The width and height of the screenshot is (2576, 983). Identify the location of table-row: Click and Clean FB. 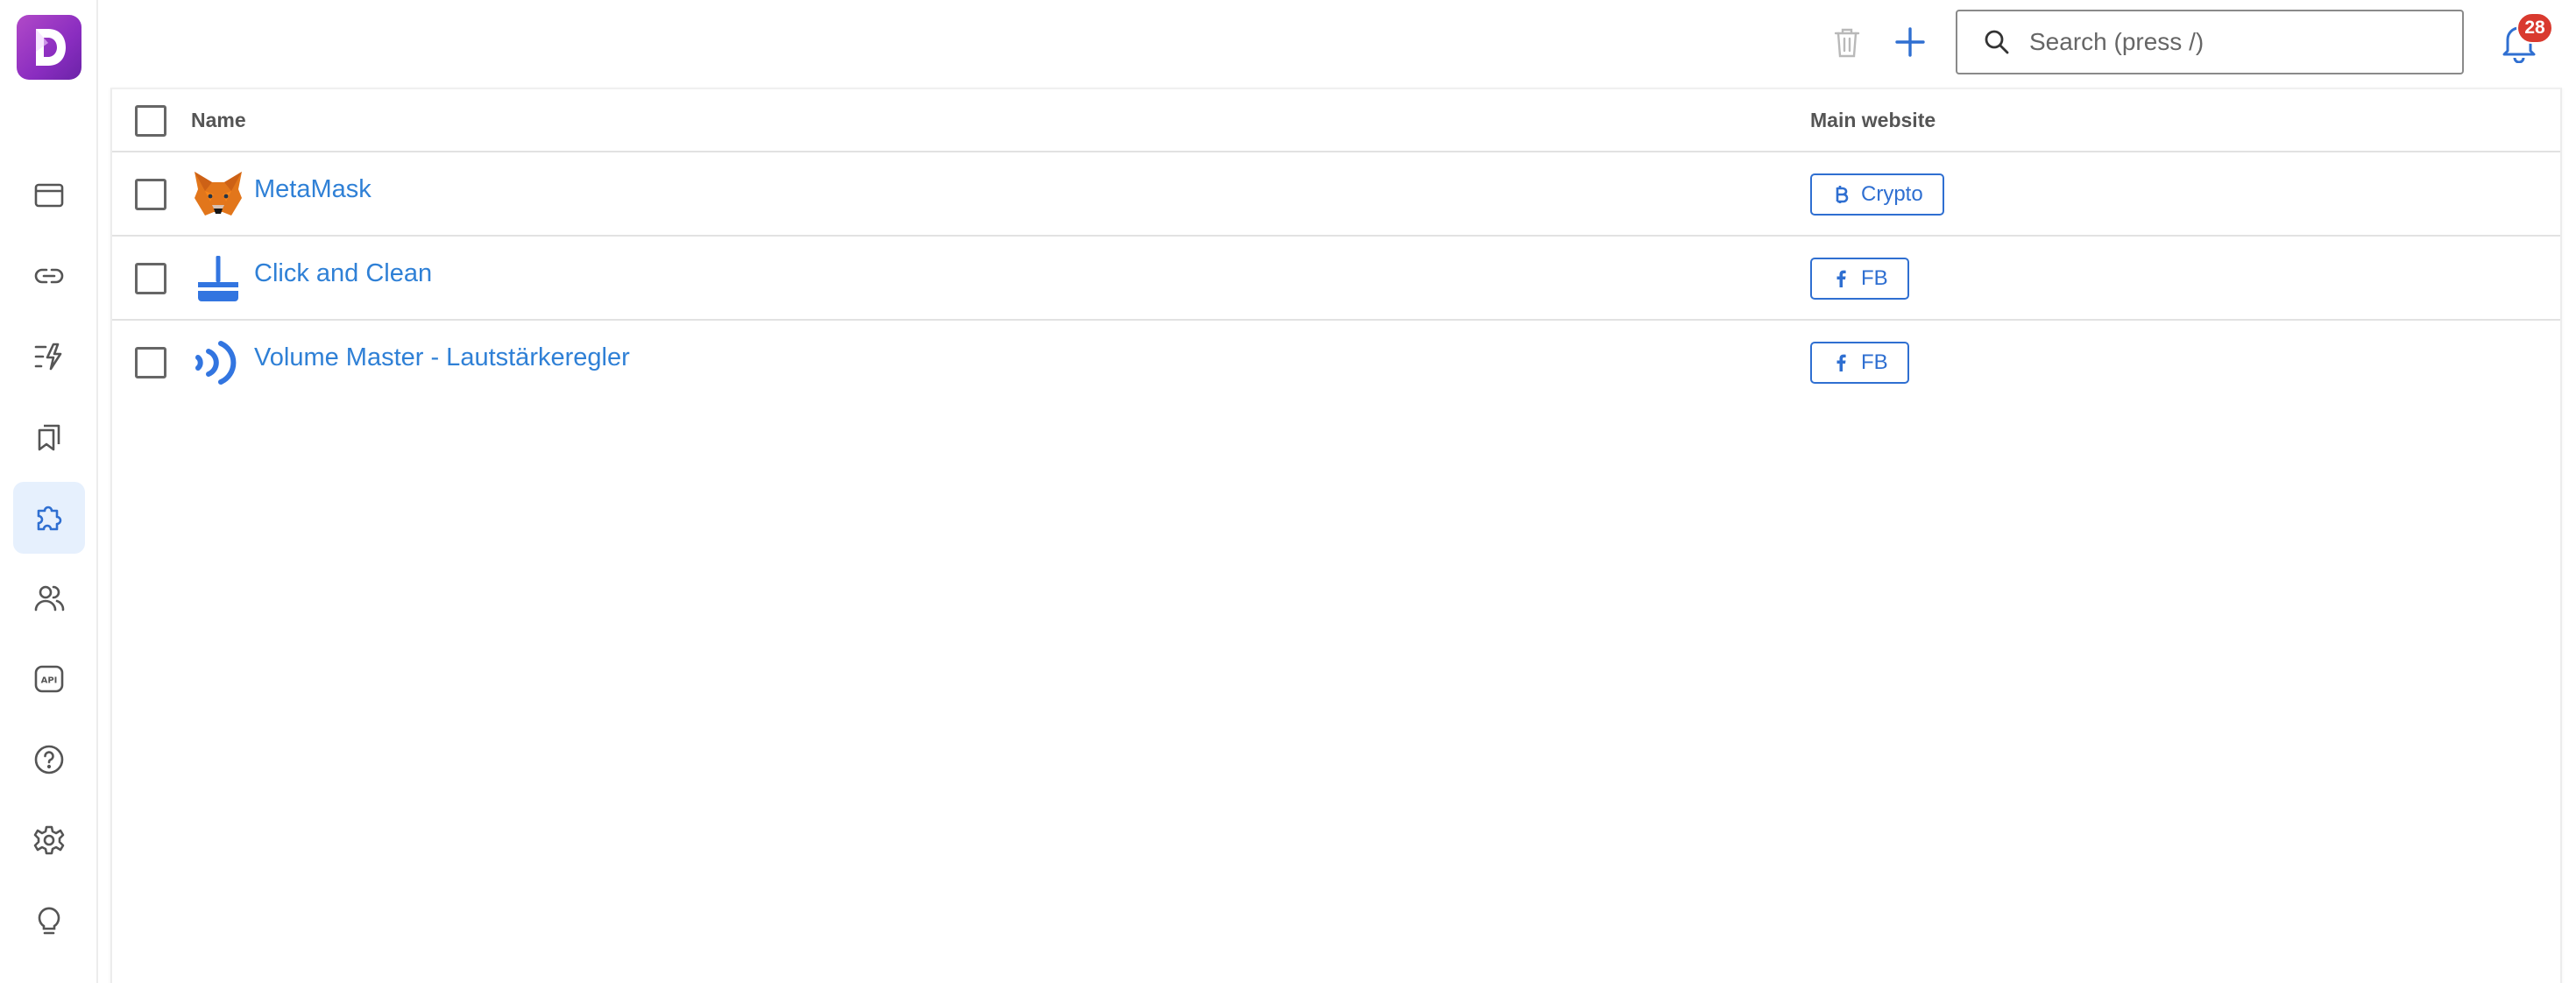
(1336, 279).